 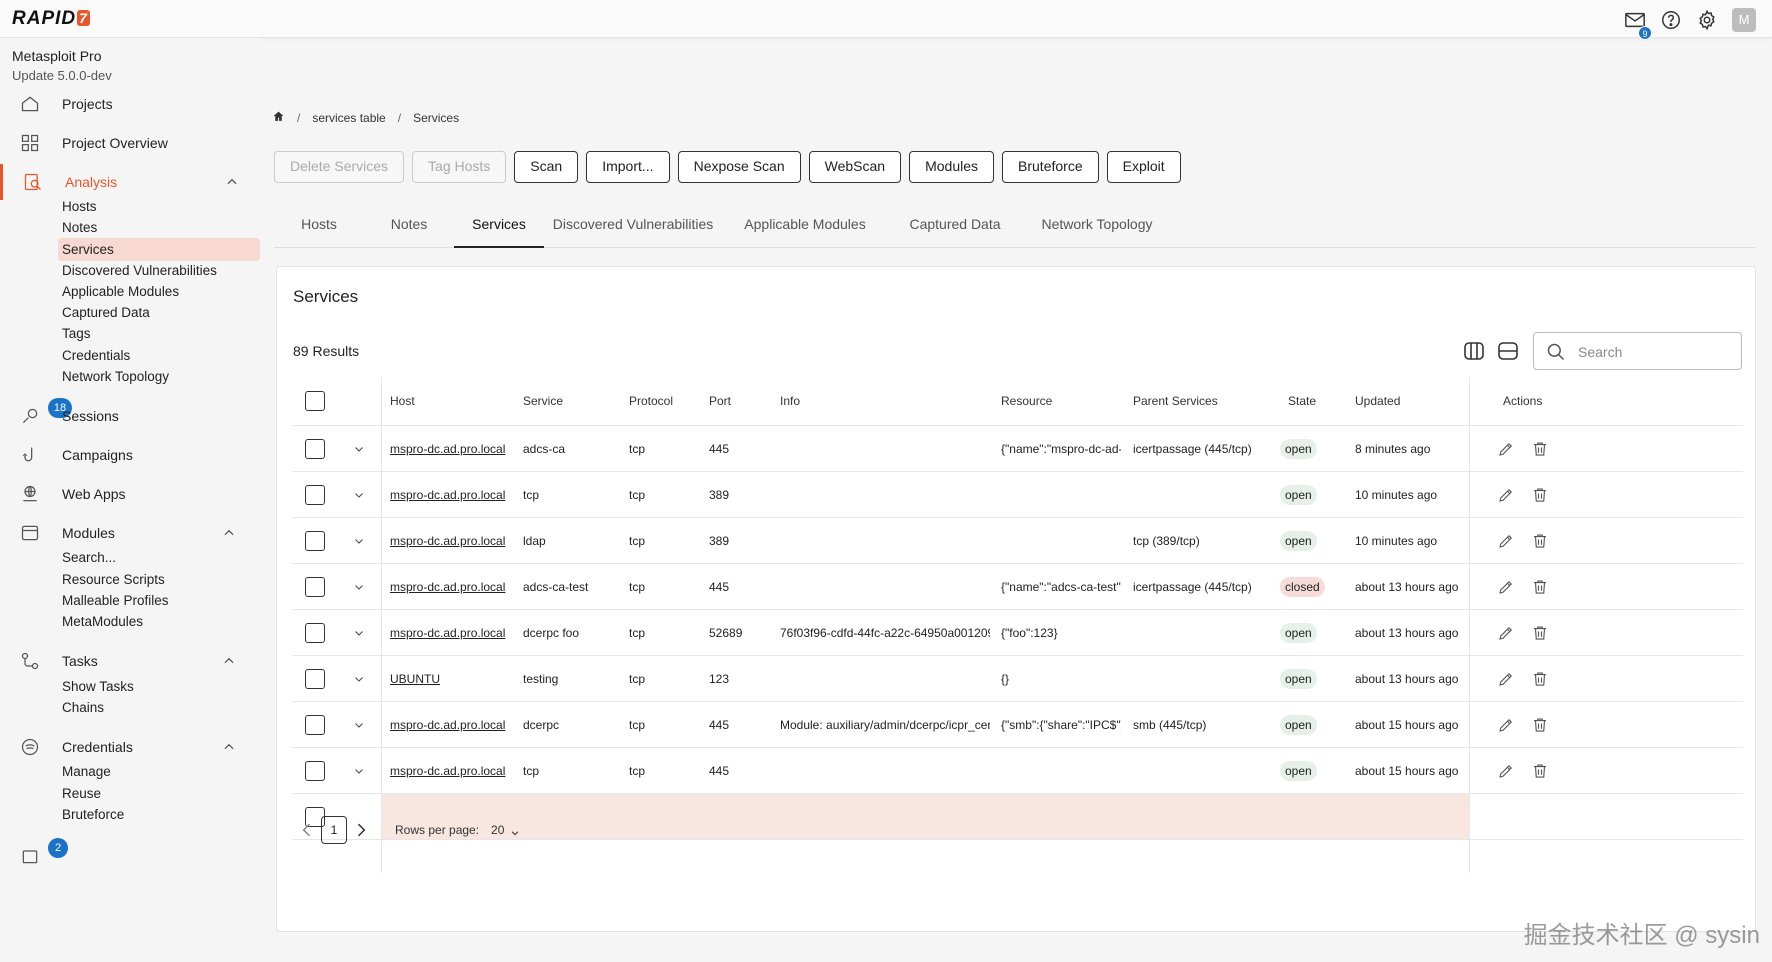 What do you see at coordinates (315, 401) in the screenshot?
I see `select-all-checkbox` at bounding box center [315, 401].